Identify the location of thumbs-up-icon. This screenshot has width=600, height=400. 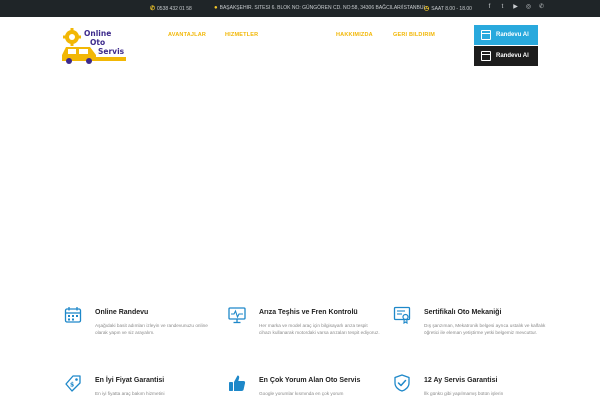
(237, 383).